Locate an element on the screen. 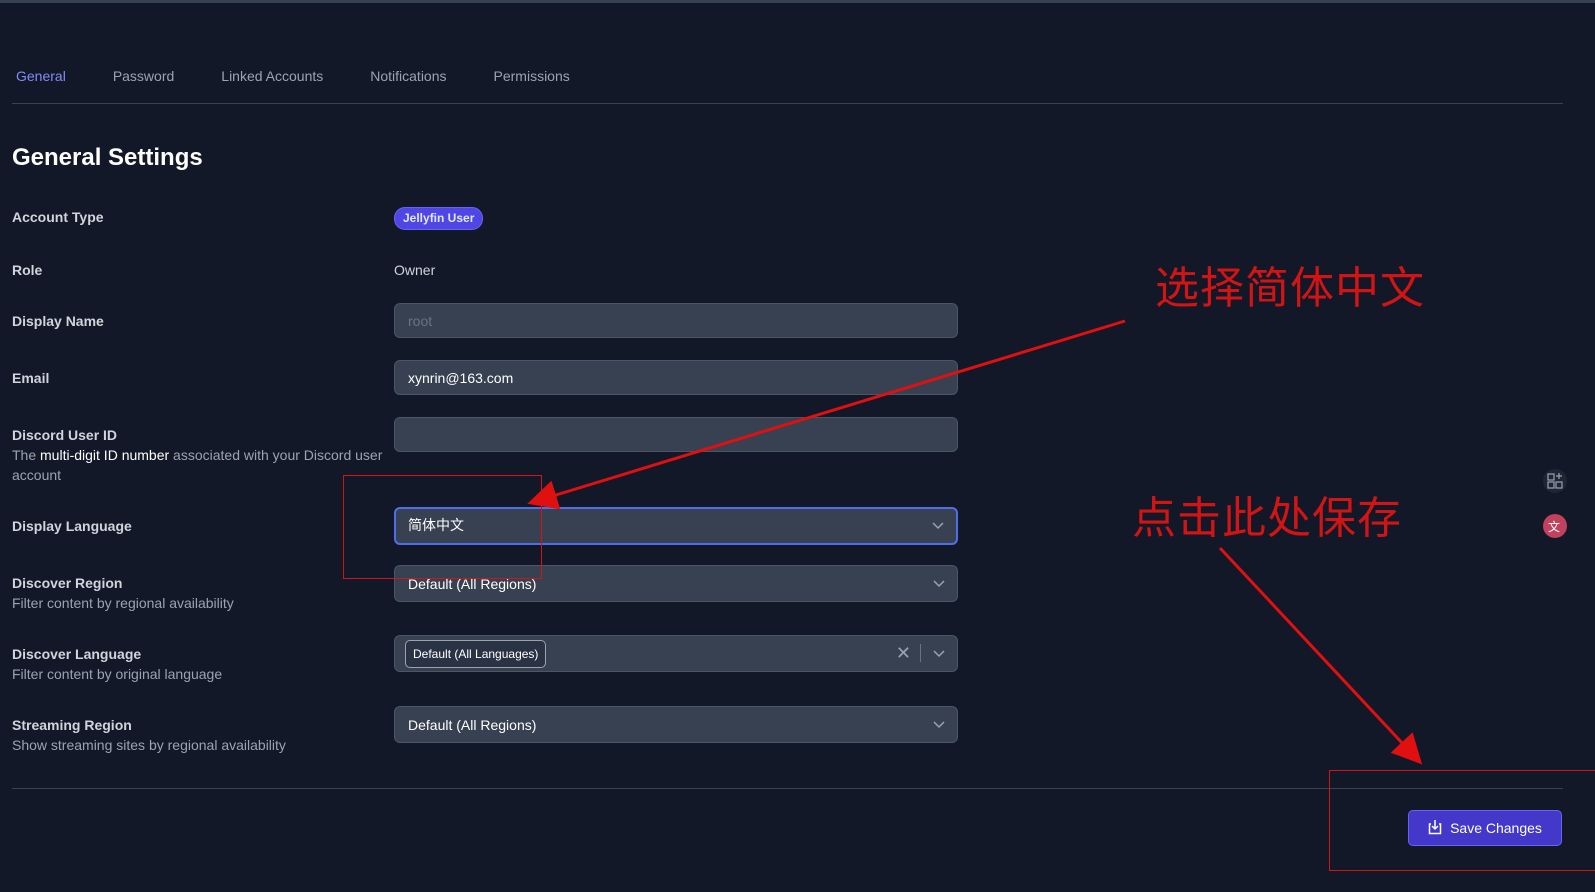 This screenshot has height=892, width=1595. role-value: Owner is located at coordinates (415, 270).